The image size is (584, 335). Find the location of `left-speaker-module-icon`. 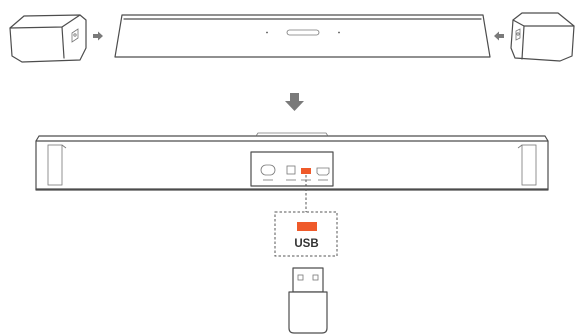

left-speaker-module-icon is located at coordinates (48, 38).